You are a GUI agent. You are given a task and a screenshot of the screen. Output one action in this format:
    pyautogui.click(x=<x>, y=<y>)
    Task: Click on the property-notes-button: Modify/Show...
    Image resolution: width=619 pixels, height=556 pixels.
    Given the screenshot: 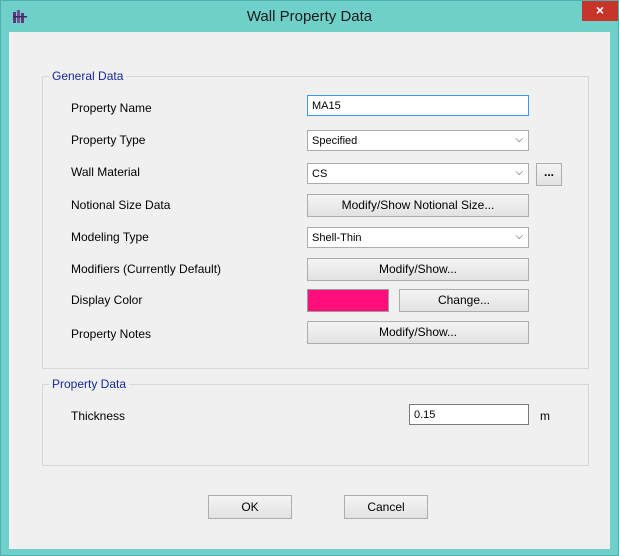 What is the action you would take?
    pyautogui.click(x=418, y=332)
    